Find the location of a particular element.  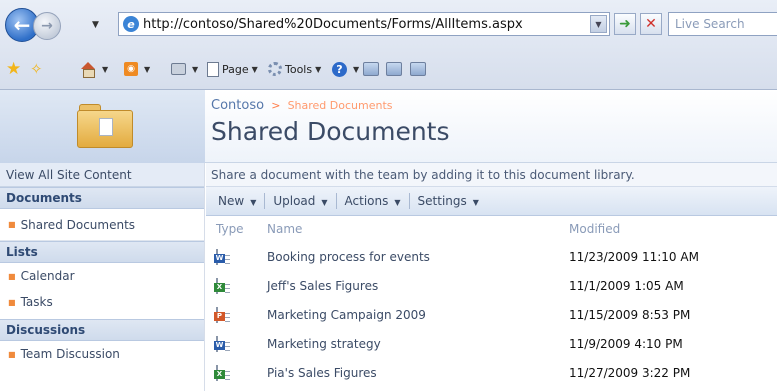

document-icon is located at coordinates (106, 127).